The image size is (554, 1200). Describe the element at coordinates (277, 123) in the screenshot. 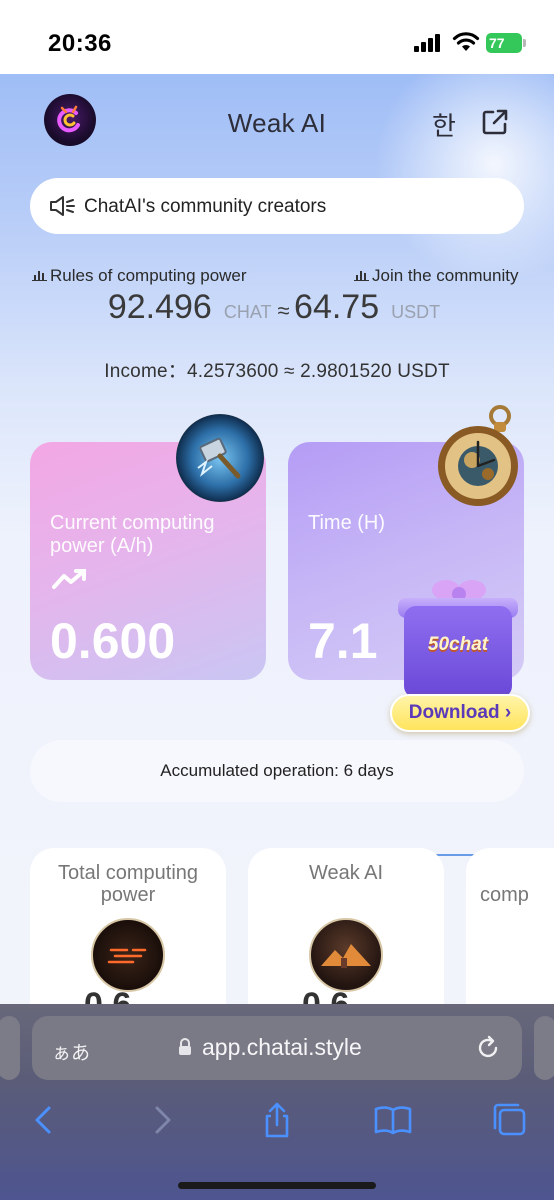

I see `page-title: Weak AI` at that location.